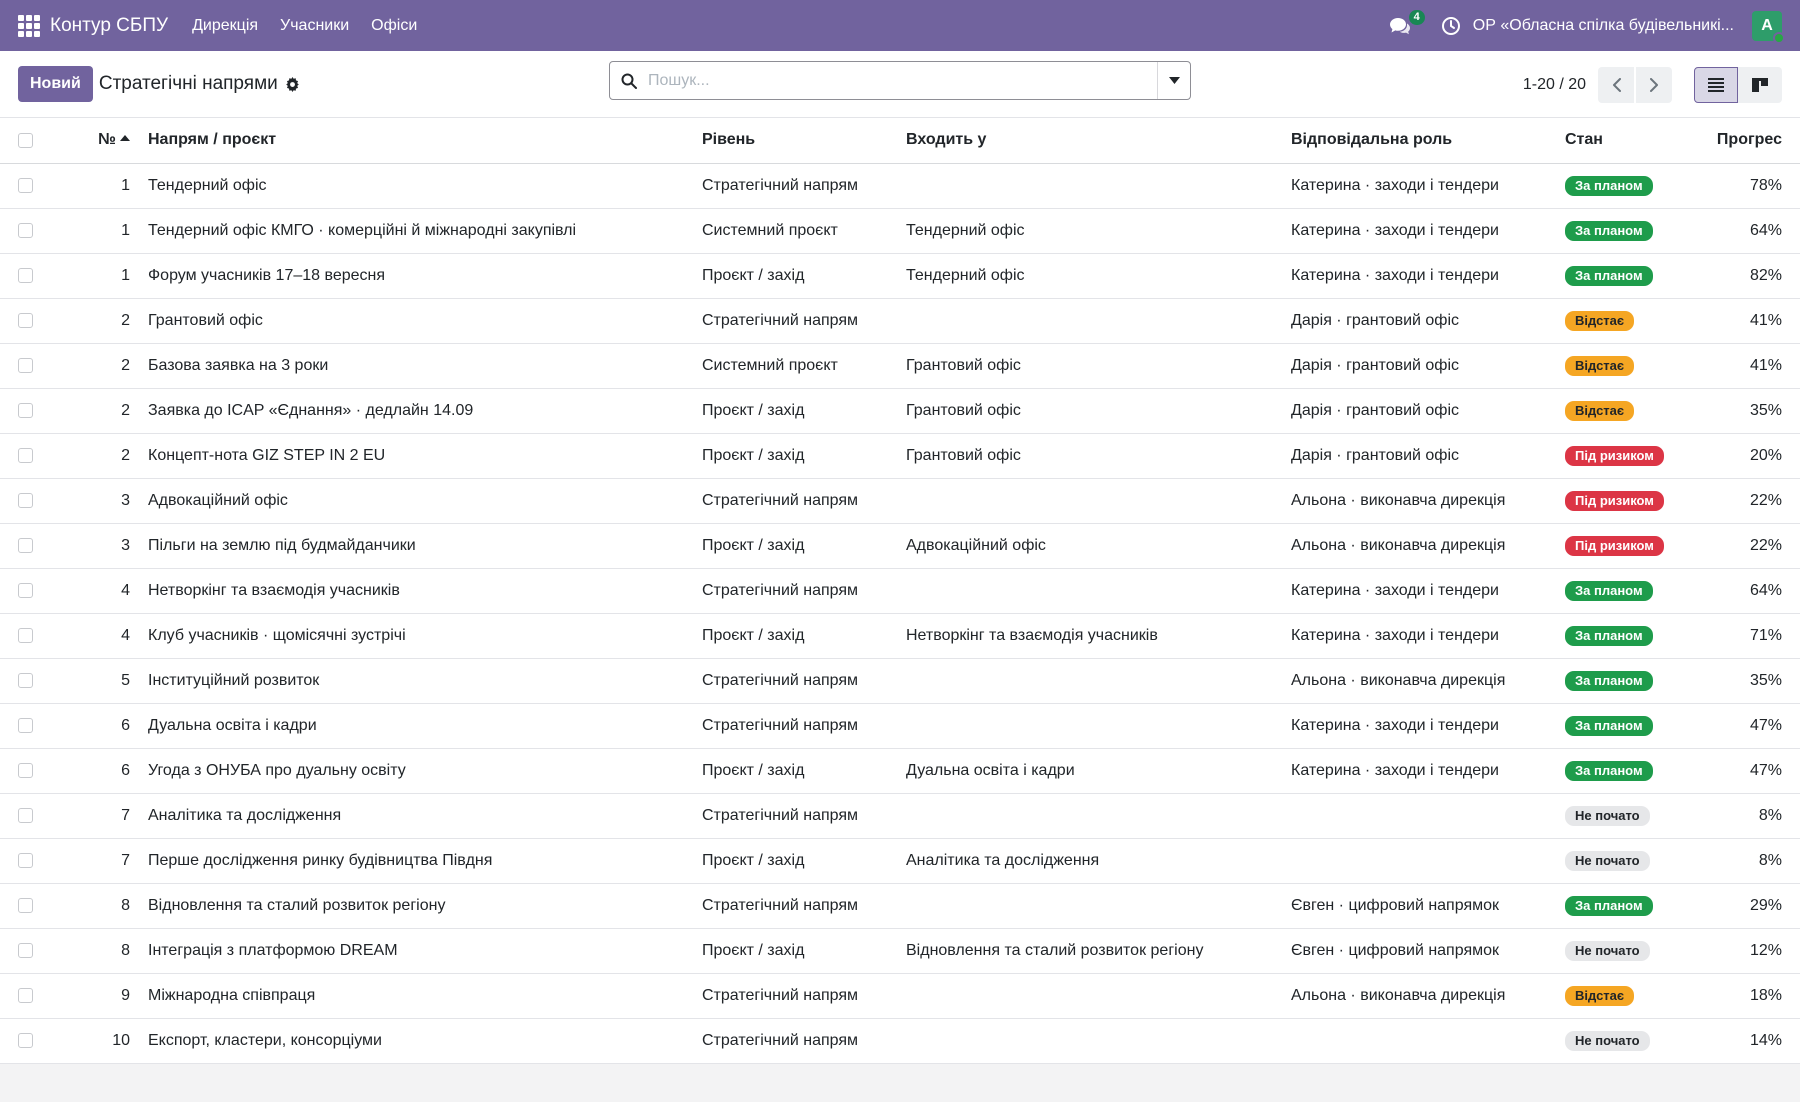  I want to click on navbar-systray: 4 ОР «Обласна спілка будівельникі... A, so click(1585, 26).